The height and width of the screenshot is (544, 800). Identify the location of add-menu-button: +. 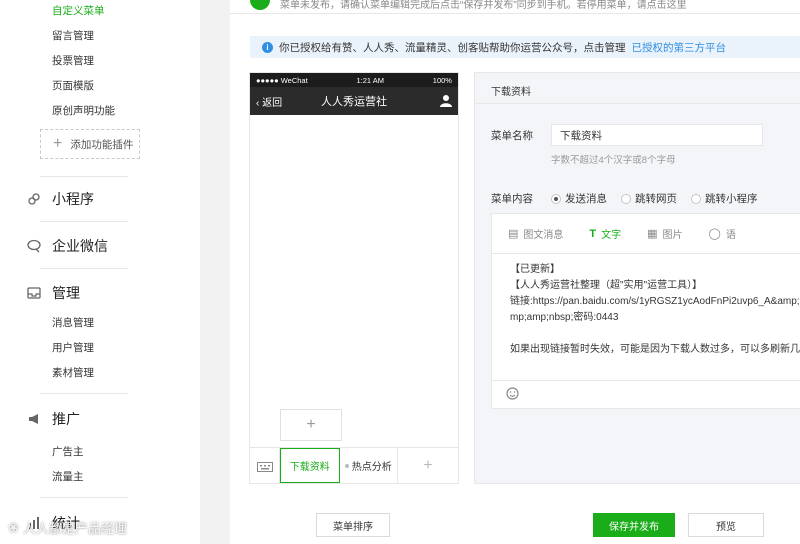
(428, 465).